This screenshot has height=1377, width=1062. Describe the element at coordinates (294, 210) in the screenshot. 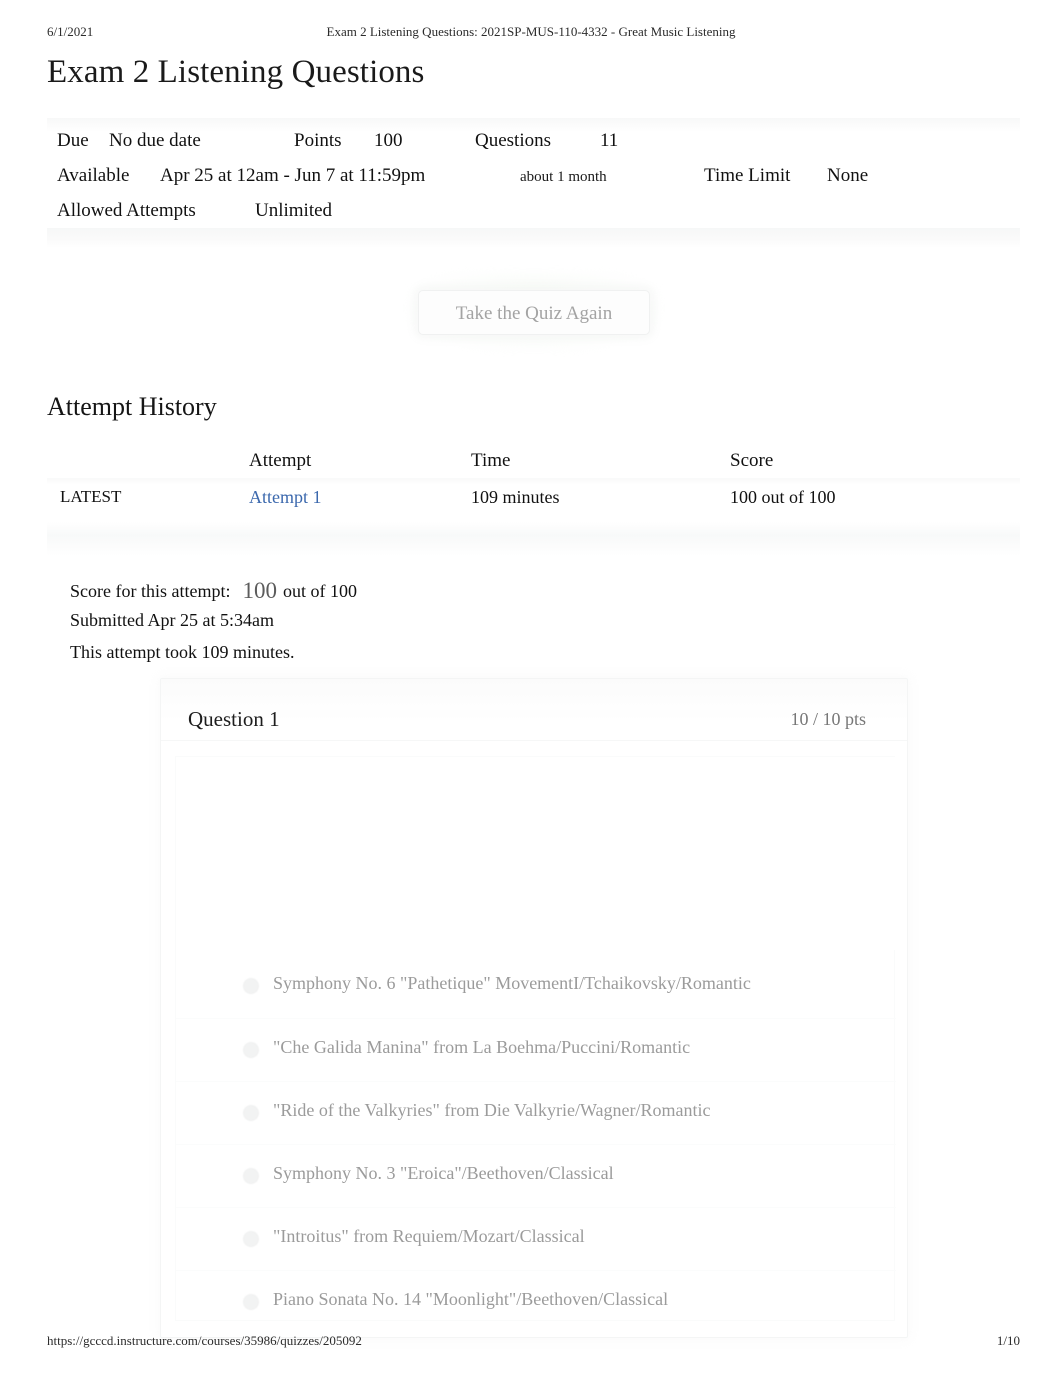

I see `allowed-attempts-value: Unlimited` at that location.